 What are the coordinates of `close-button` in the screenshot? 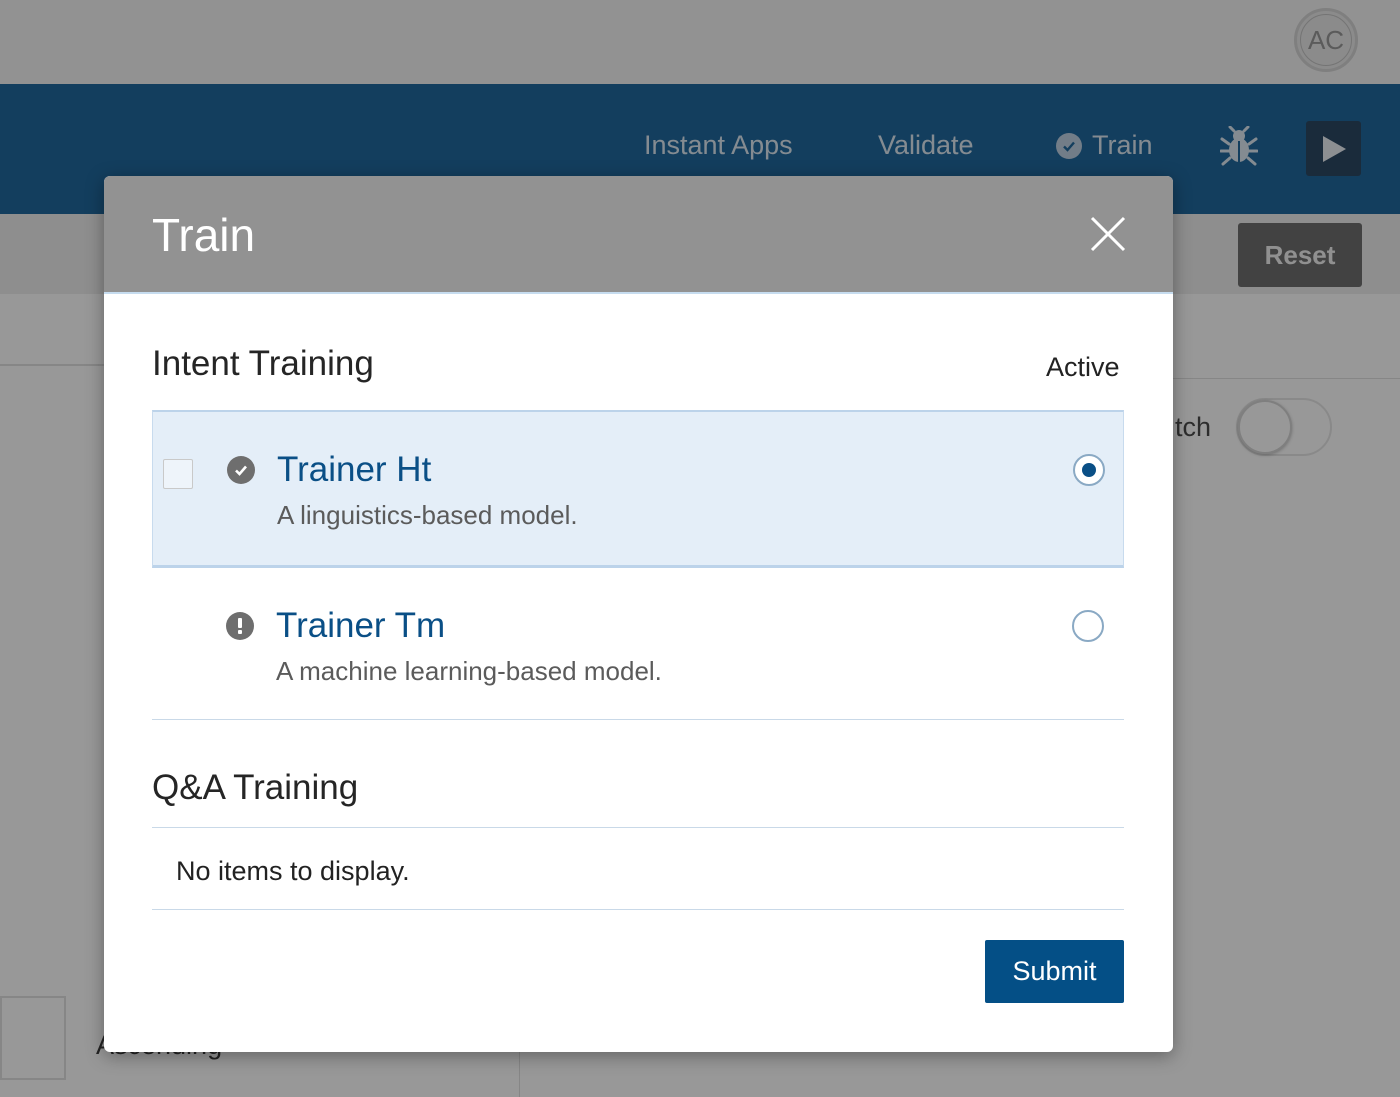 It's located at (1108, 234).